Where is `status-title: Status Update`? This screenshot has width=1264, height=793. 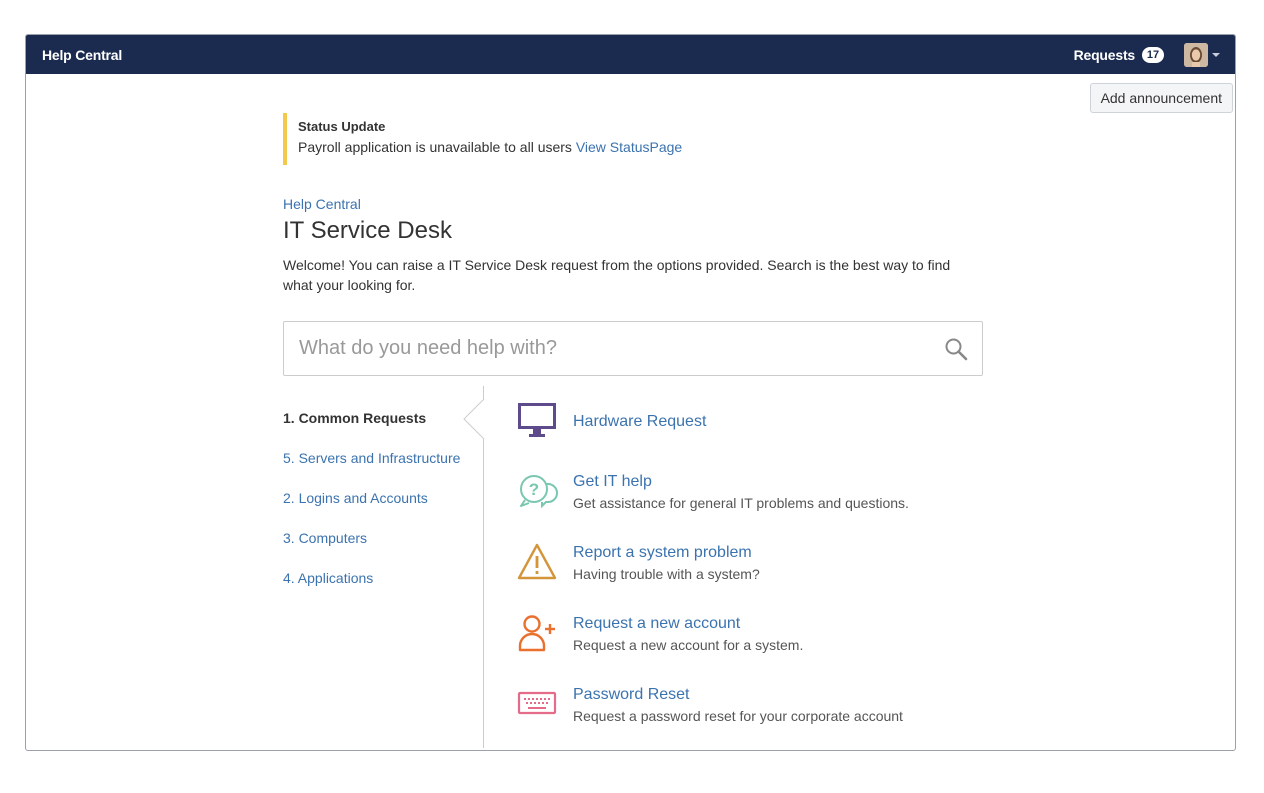
status-title: Status Update is located at coordinates (342, 126).